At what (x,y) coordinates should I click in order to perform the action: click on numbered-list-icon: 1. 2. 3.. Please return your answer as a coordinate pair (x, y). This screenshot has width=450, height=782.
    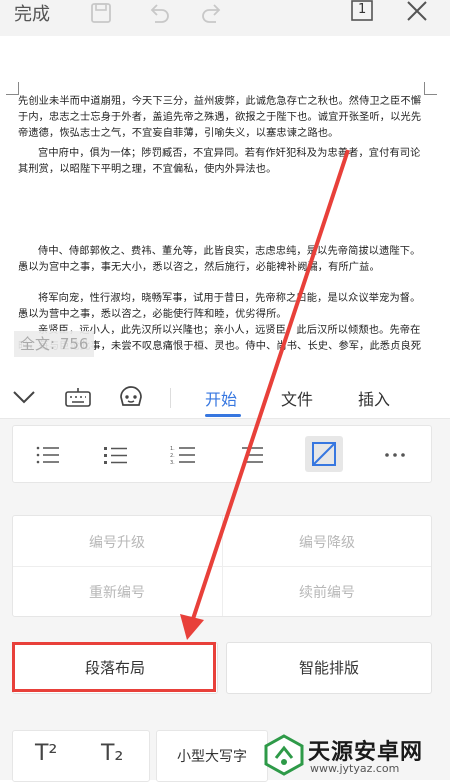
    Looking at the image, I should click on (185, 455).